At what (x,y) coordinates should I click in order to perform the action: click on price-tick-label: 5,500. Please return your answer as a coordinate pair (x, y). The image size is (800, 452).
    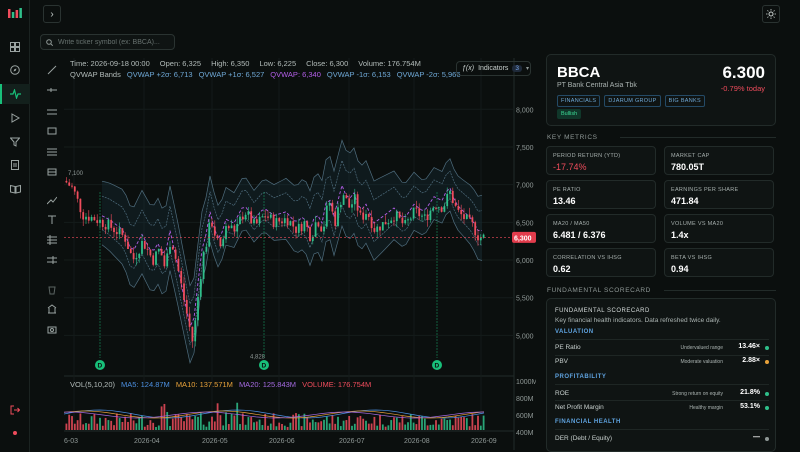
    Looking at the image, I should click on (525, 299).